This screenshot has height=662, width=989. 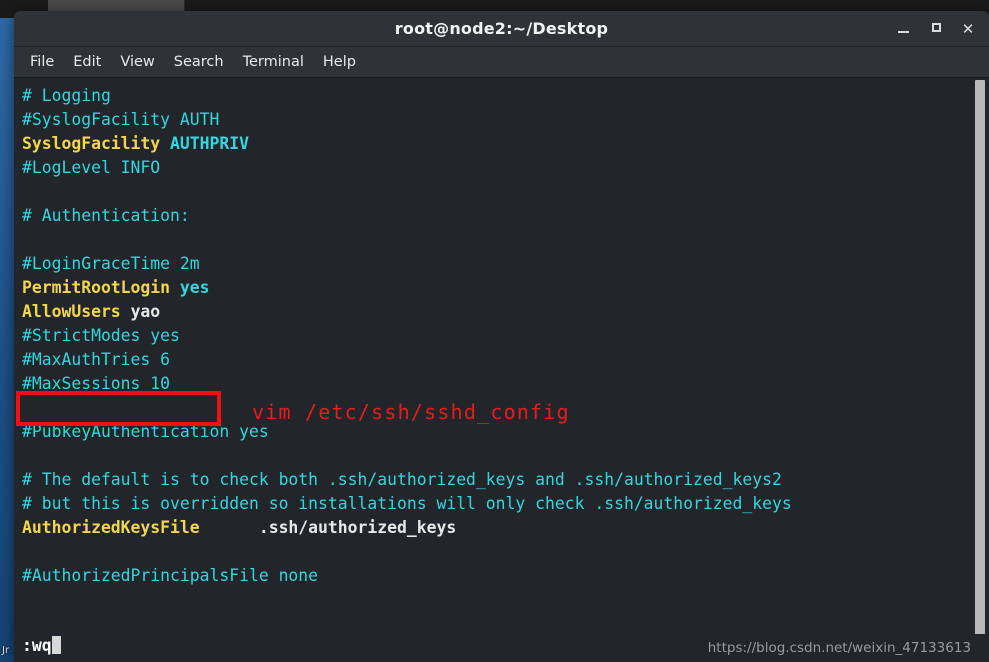 What do you see at coordinates (76, 311) in the screenshot?
I see `editor-line-segment: AllowUsers` at bounding box center [76, 311].